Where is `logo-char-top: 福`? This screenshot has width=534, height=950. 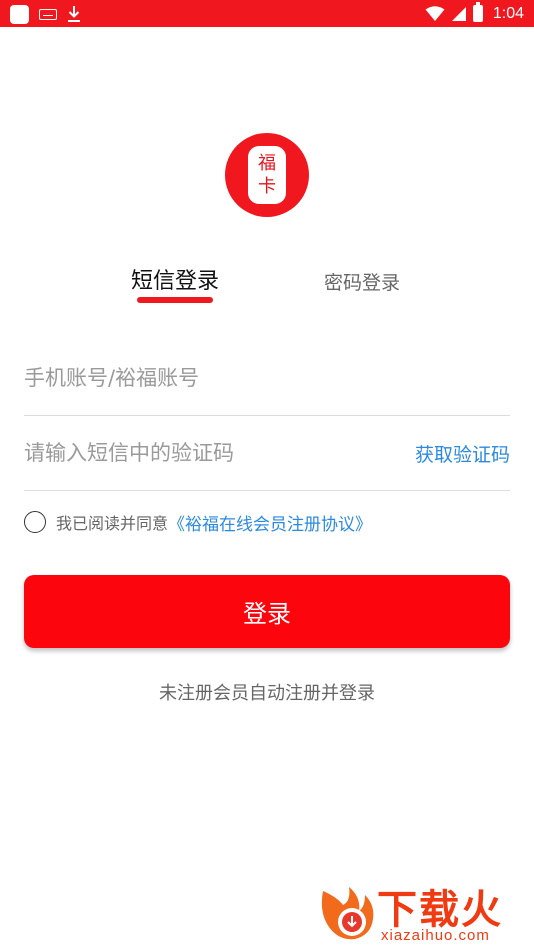
logo-char-top: 福 is located at coordinates (267, 163).